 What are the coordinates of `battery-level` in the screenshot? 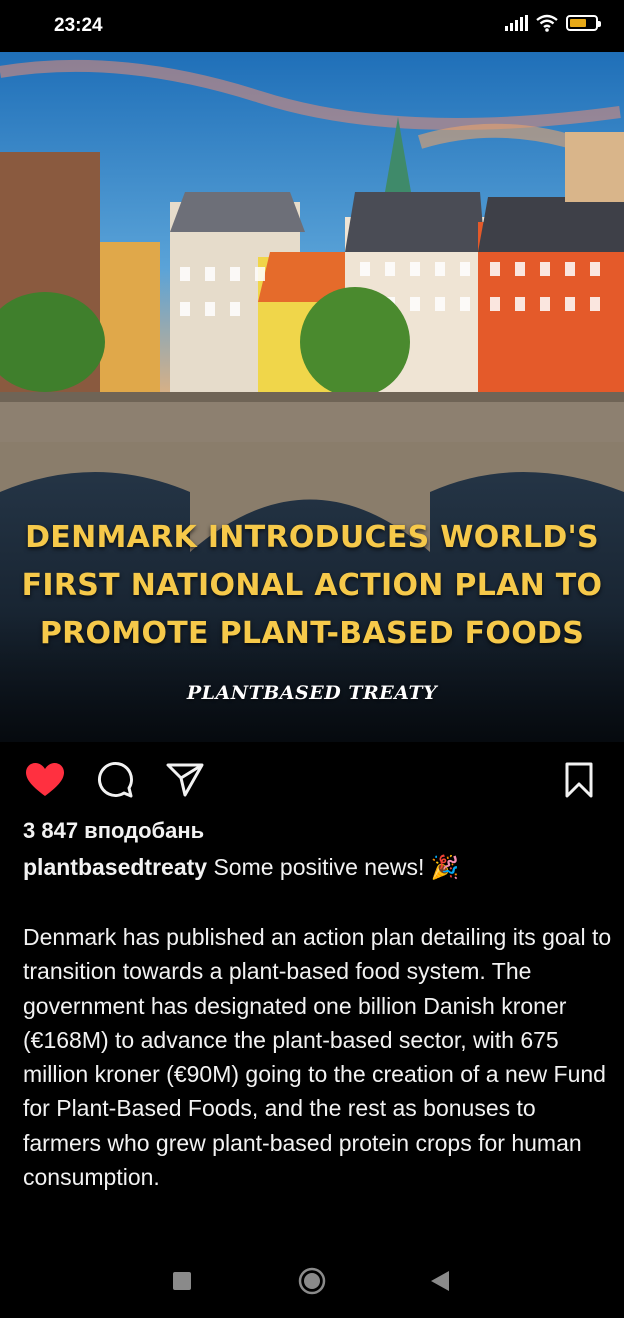 It's located at (578, 23).